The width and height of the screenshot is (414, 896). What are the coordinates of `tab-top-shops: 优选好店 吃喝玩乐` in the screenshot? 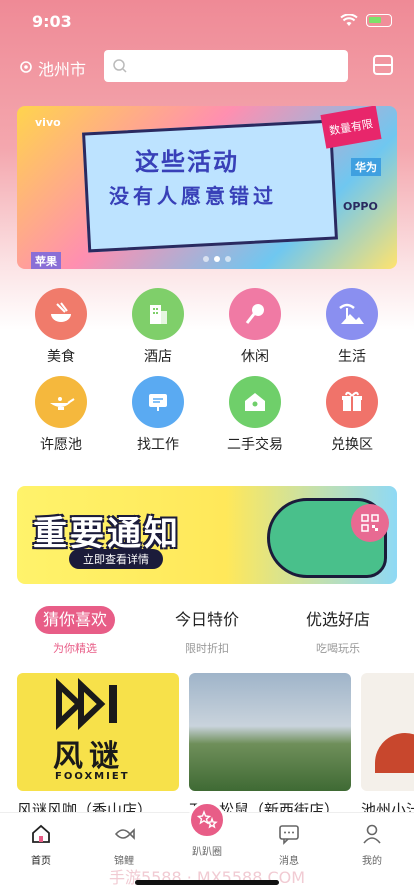 It's located at (338, 631).